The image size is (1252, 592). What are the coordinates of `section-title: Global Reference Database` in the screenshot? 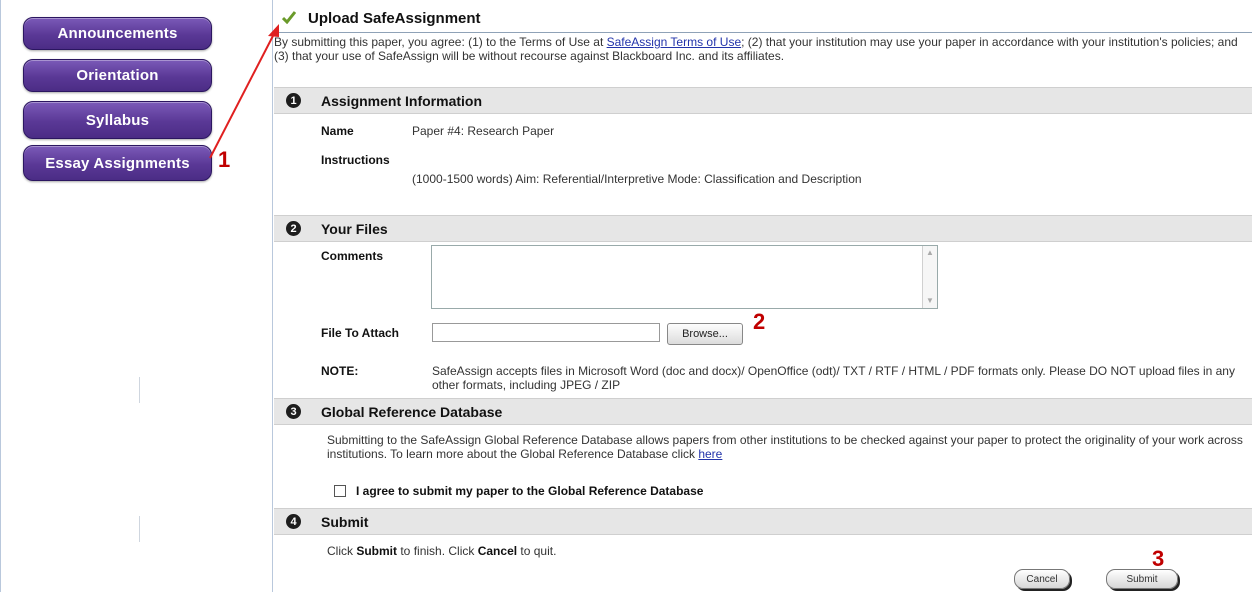 It's located at (412, 412).